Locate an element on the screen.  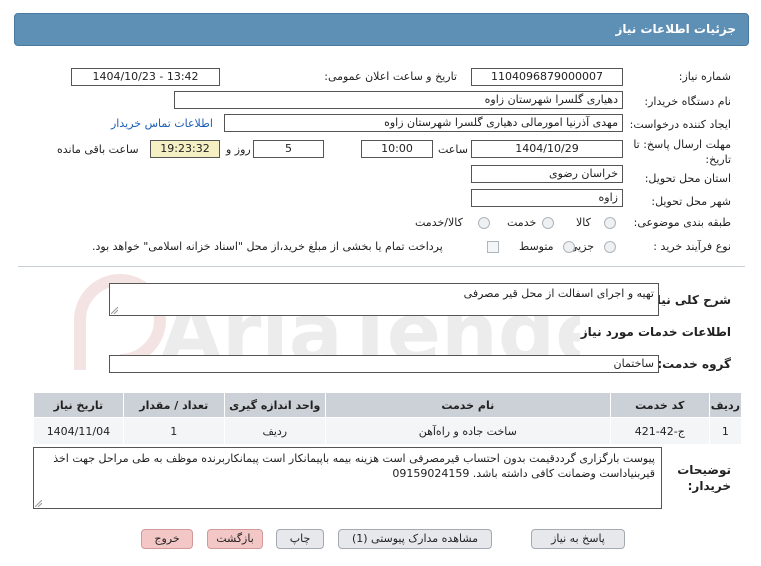
buyer-org-field: دهیاری گلسرا شهرستان زاوه is located at coordinates (398, 100).